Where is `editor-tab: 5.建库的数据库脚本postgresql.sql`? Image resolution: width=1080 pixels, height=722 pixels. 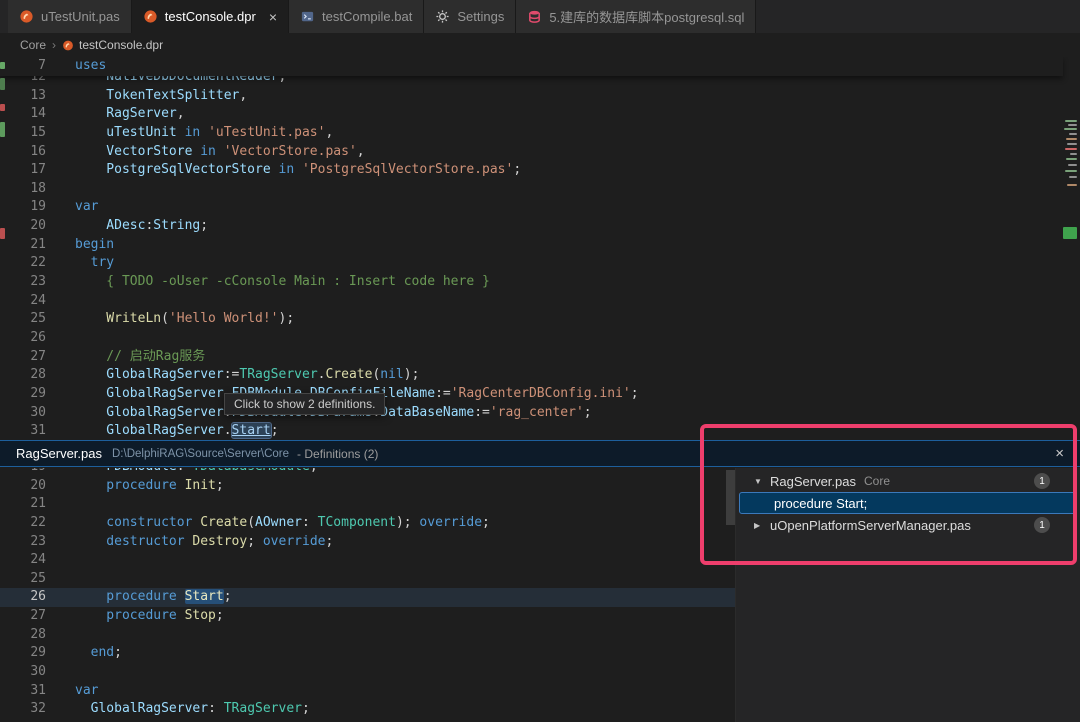 editor-tab: 5.建库的数据库脚本postgresql.sql is located at coordinates (636, 16).